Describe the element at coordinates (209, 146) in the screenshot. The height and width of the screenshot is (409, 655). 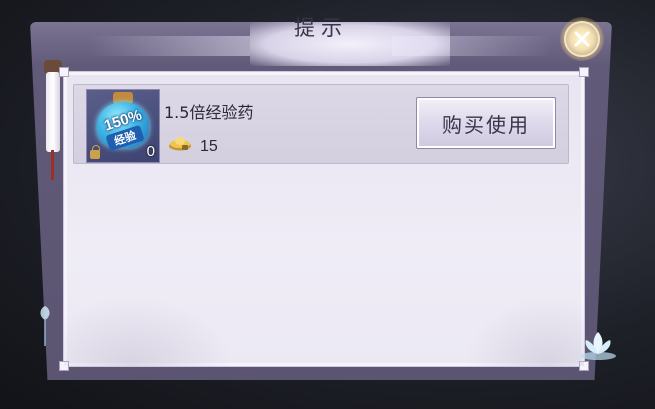
I see `item-price: 15` at that location.